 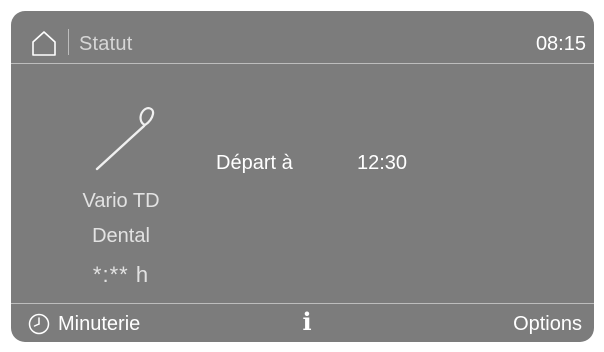 I want to click on program-duration: *:** h, so click(x=121, y=274).